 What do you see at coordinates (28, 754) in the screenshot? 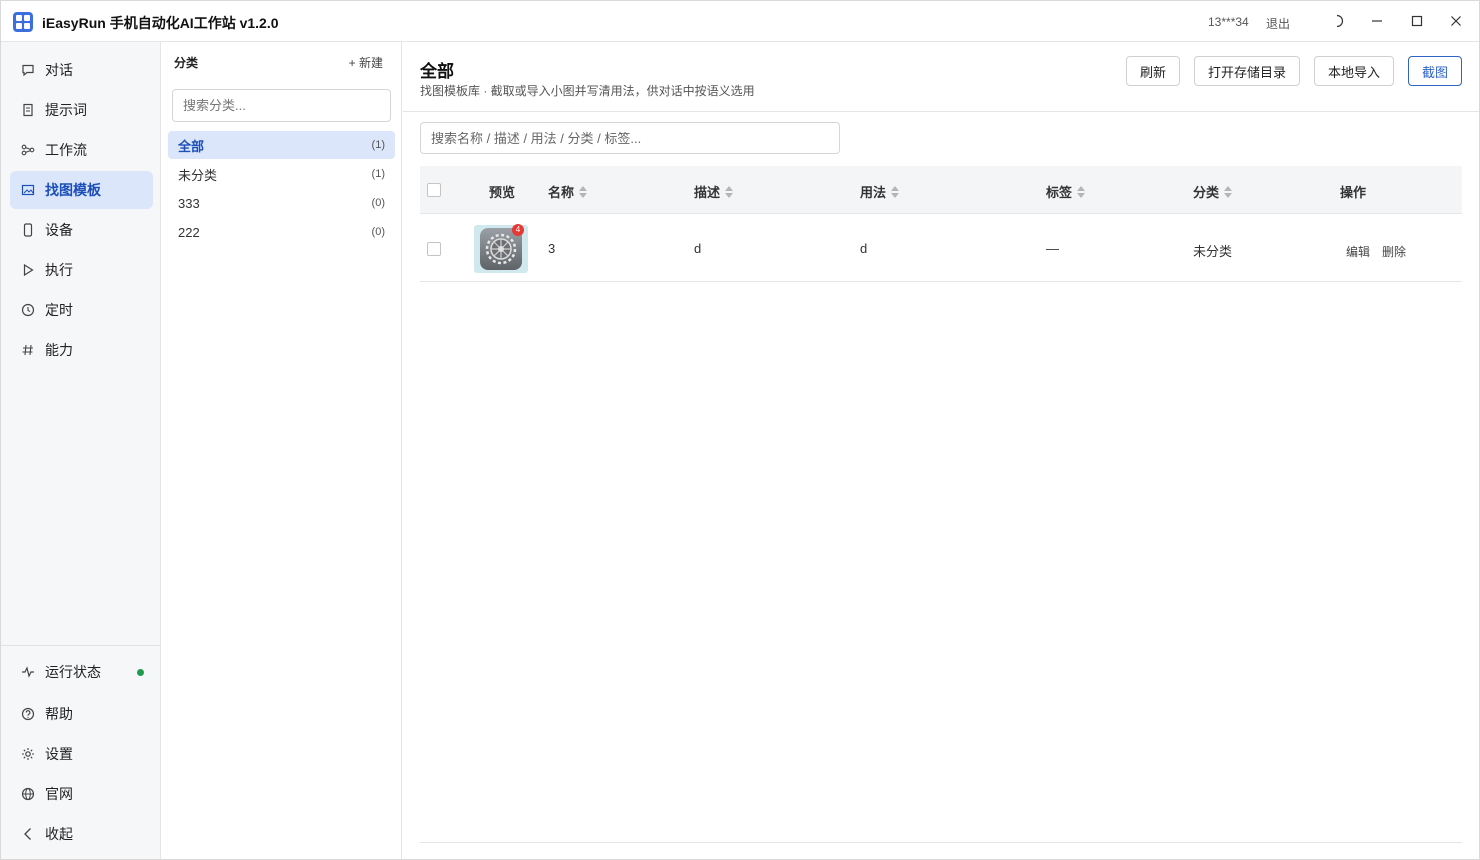
I see `gear-icon` at bounding box center [28, 754].